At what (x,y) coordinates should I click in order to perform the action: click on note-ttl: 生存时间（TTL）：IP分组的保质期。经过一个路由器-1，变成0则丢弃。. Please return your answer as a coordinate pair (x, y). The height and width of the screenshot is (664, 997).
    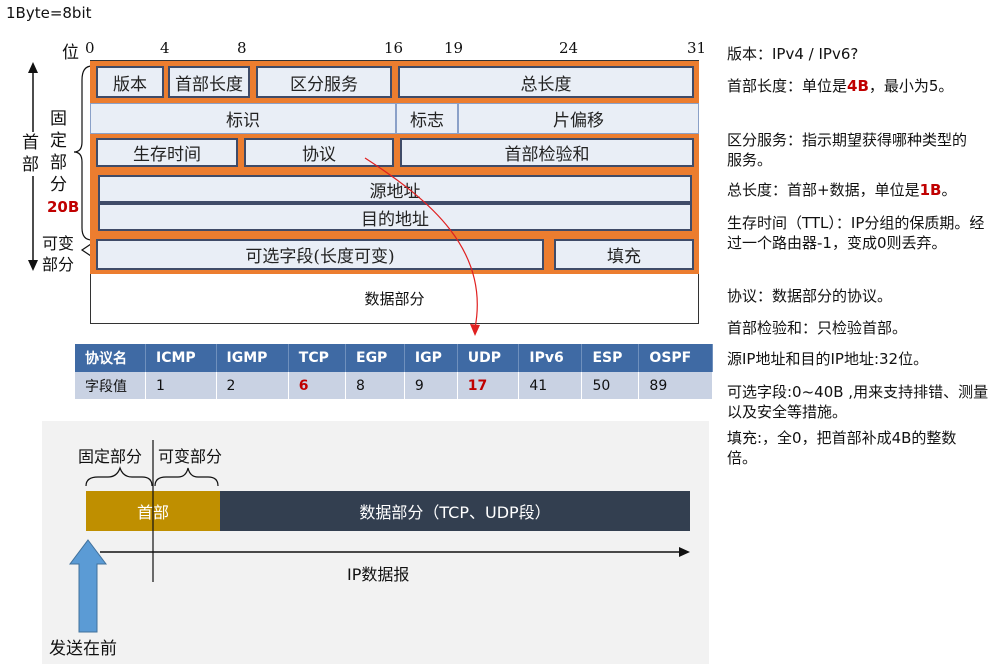
    Looking at the image, I should click on (856, 233).